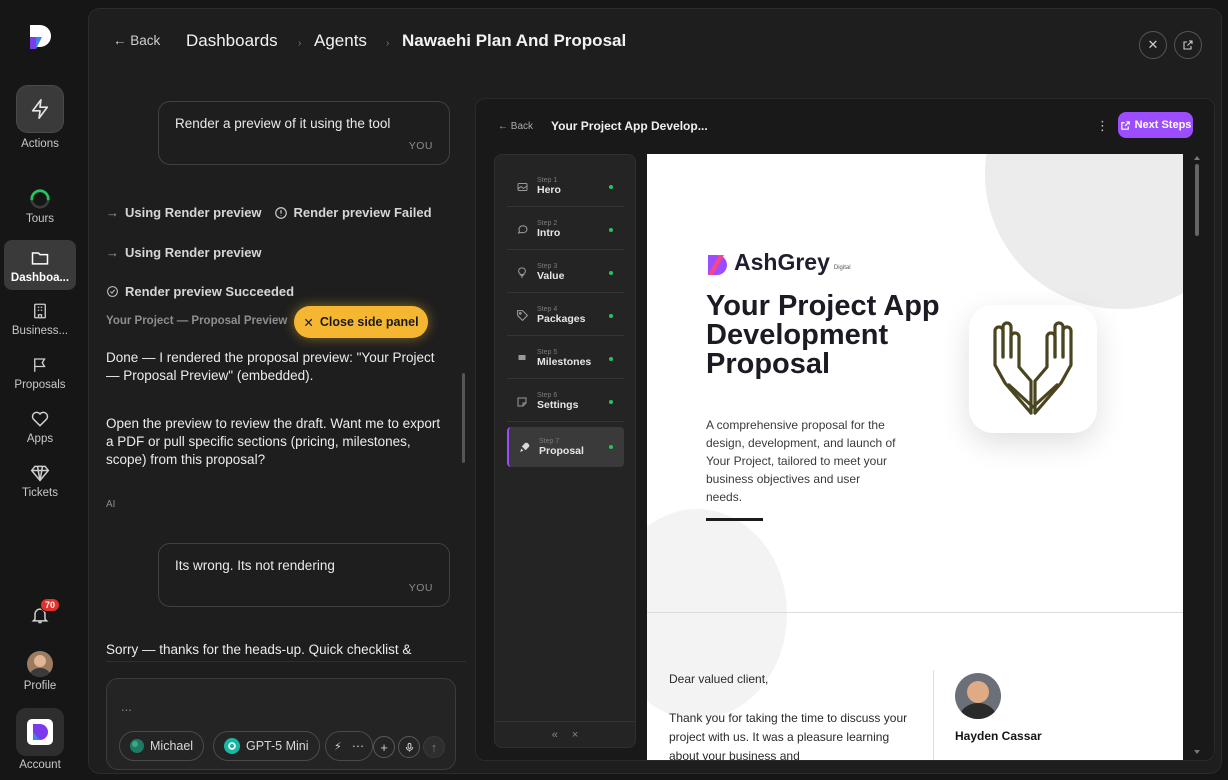  I want to click on vertical-divider, so click(933, 715).